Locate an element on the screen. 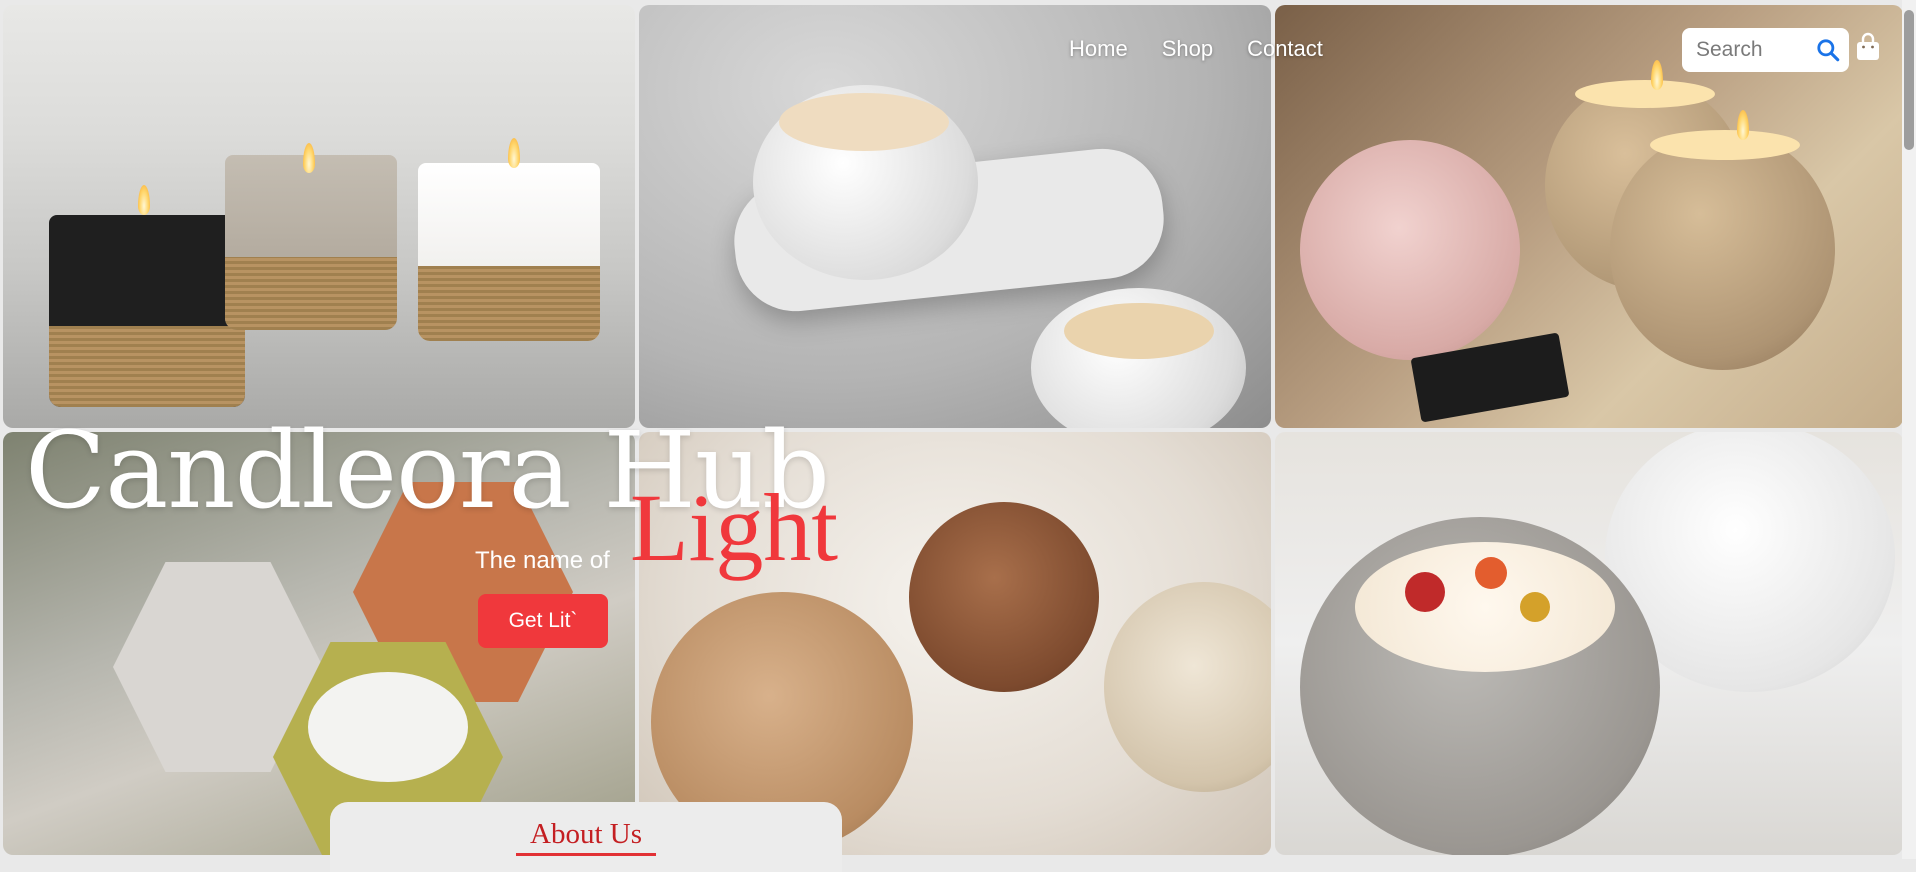 Image resolution: width=1916 pixels, height=872 pixels. get-lit-button: Get Lit` is located at coordinates (543, 621).